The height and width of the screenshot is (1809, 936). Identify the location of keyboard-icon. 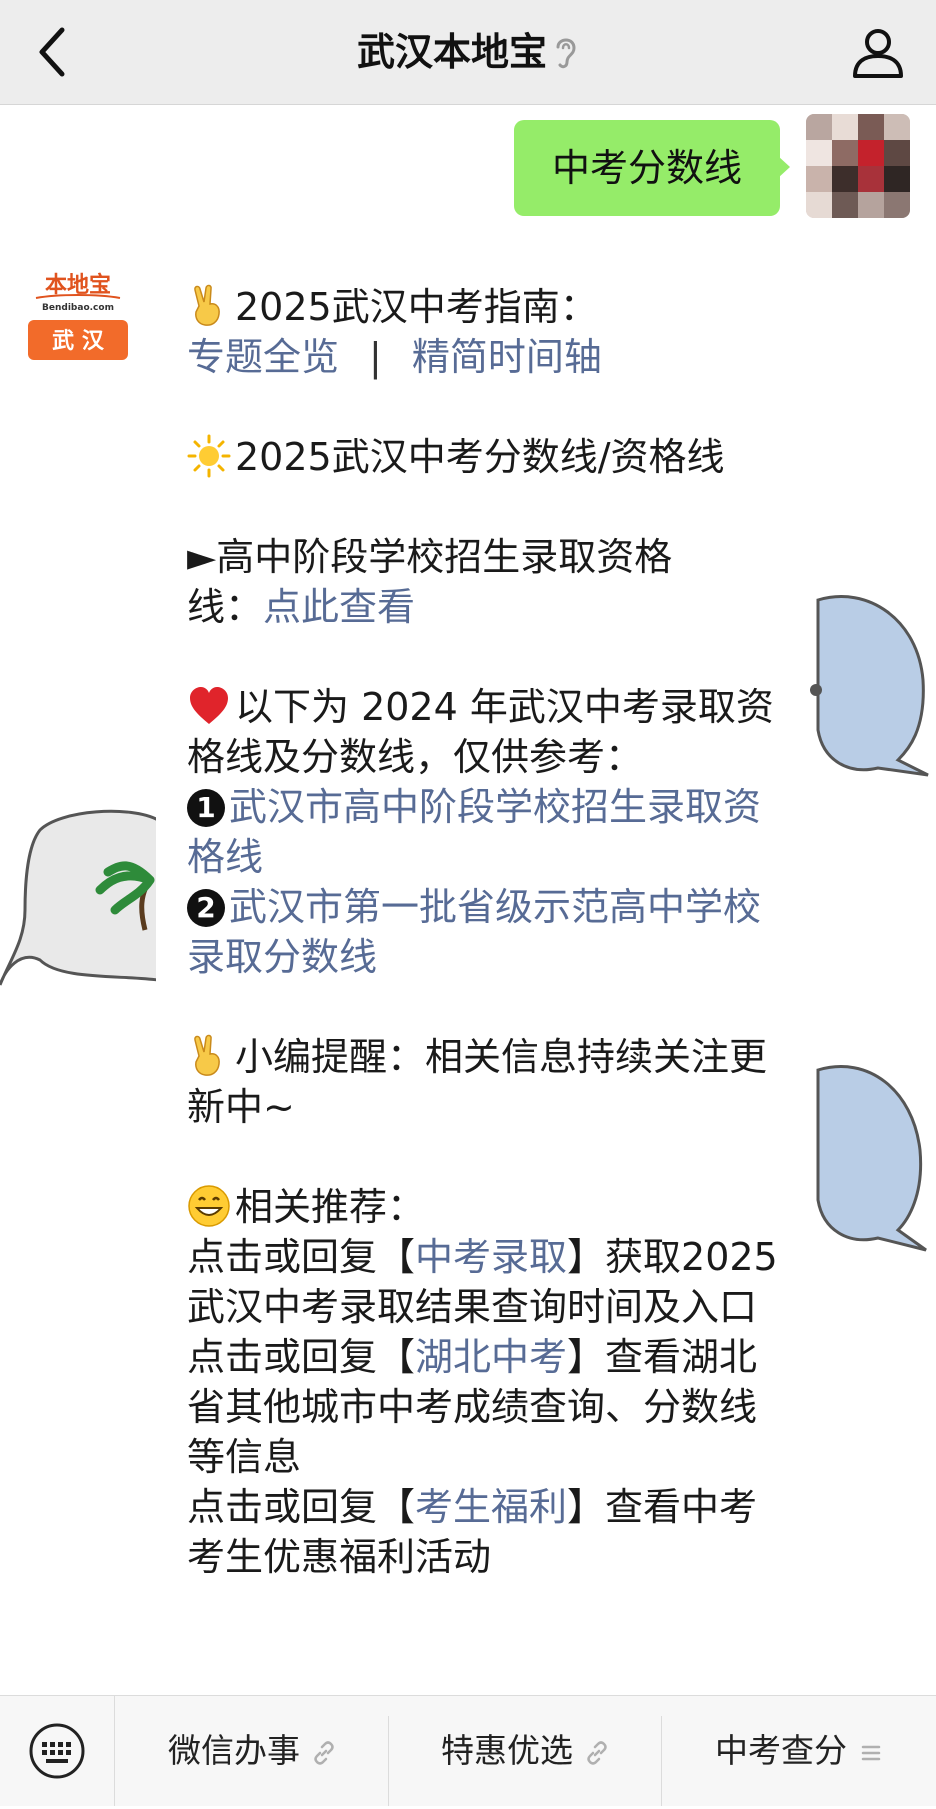
(57, 1751).